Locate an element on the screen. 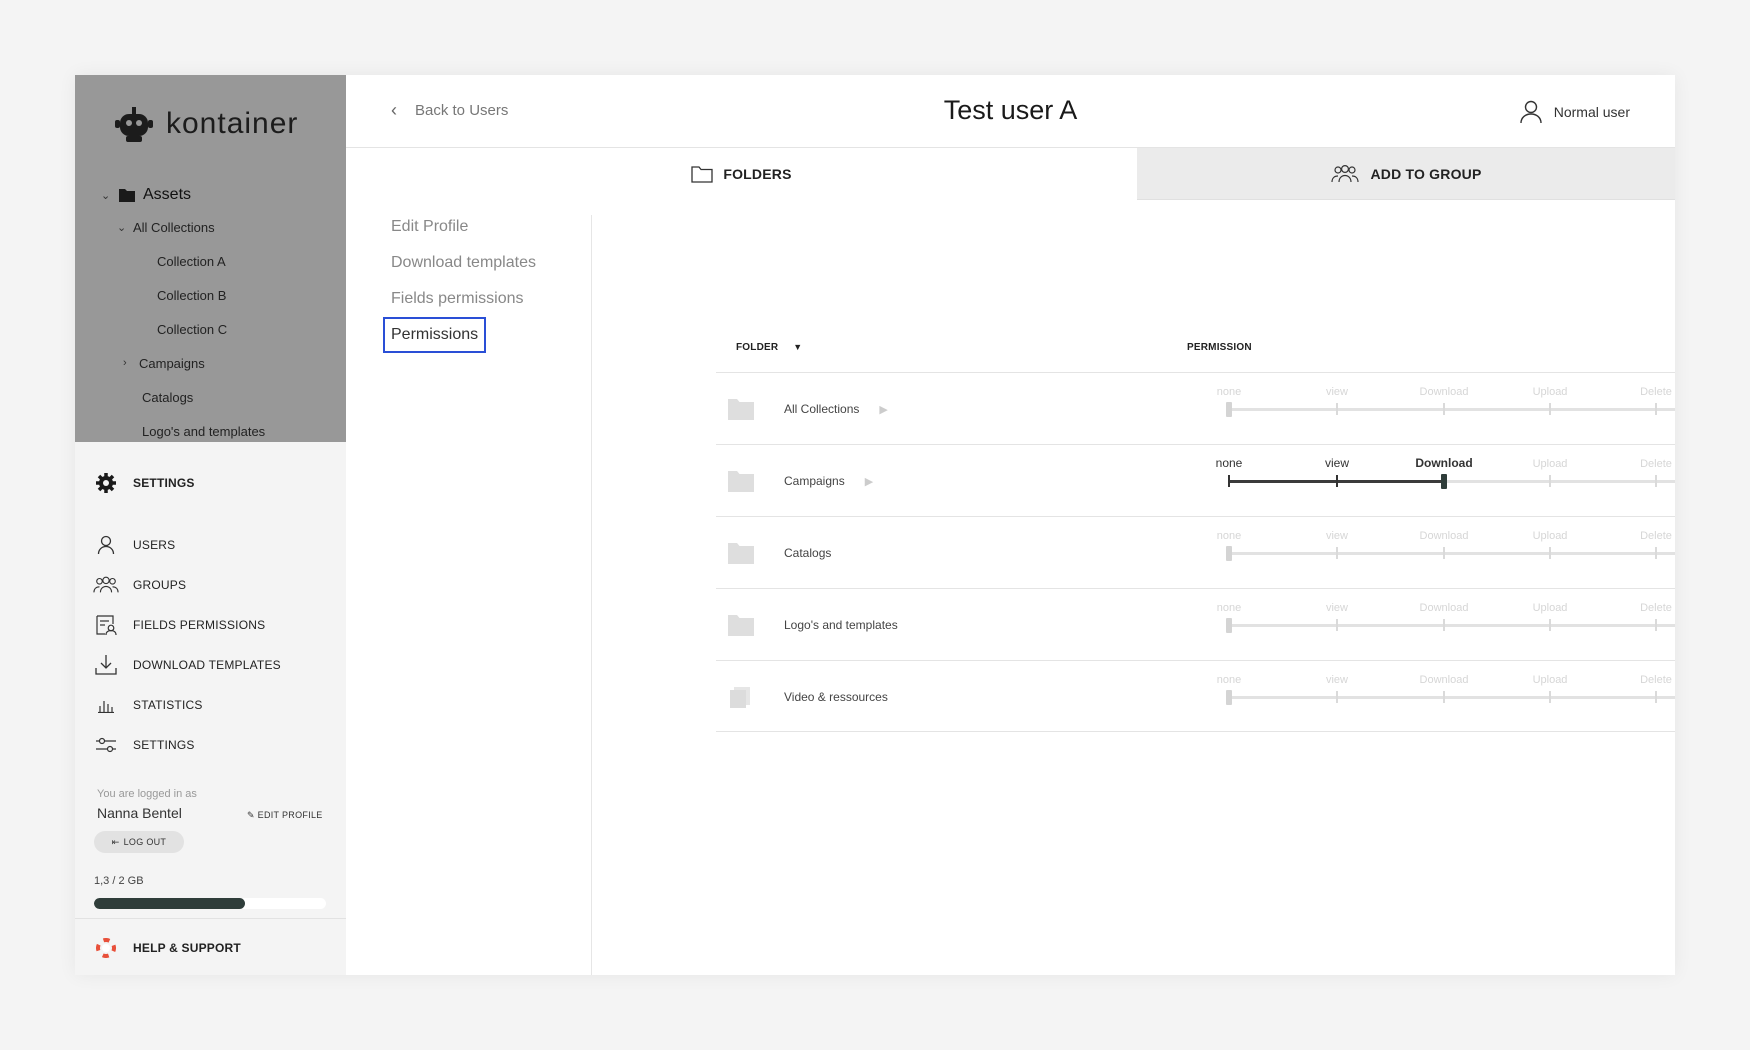 This screenshot has height=1050, width=1750. logout-button: ⇤ LOG OUT is located at coordinates (139, 842).